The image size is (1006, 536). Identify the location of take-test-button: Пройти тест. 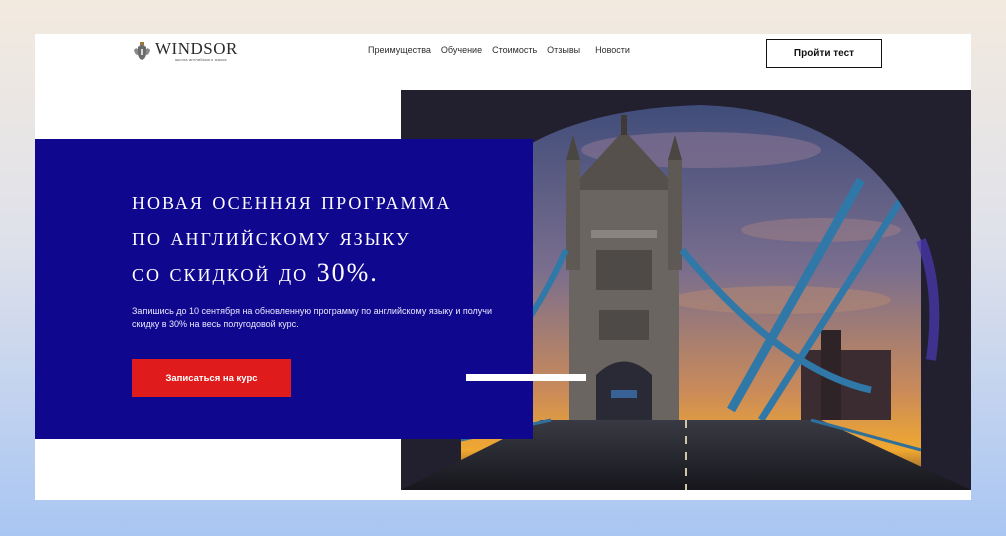
(824, 53).